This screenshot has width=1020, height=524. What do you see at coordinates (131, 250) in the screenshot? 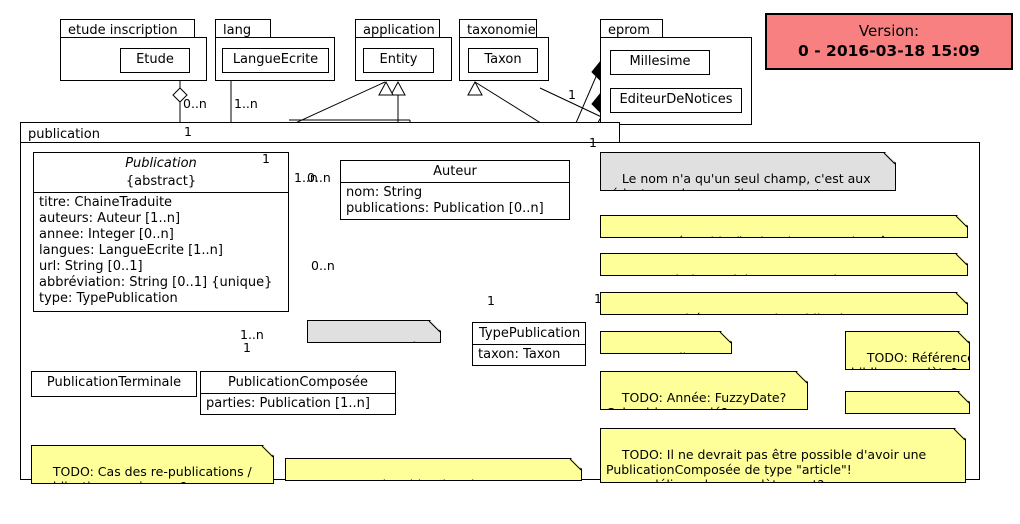
I see `attr-langues: langues: LangueEcrite [1..n]` at bounding box center [131, 250].